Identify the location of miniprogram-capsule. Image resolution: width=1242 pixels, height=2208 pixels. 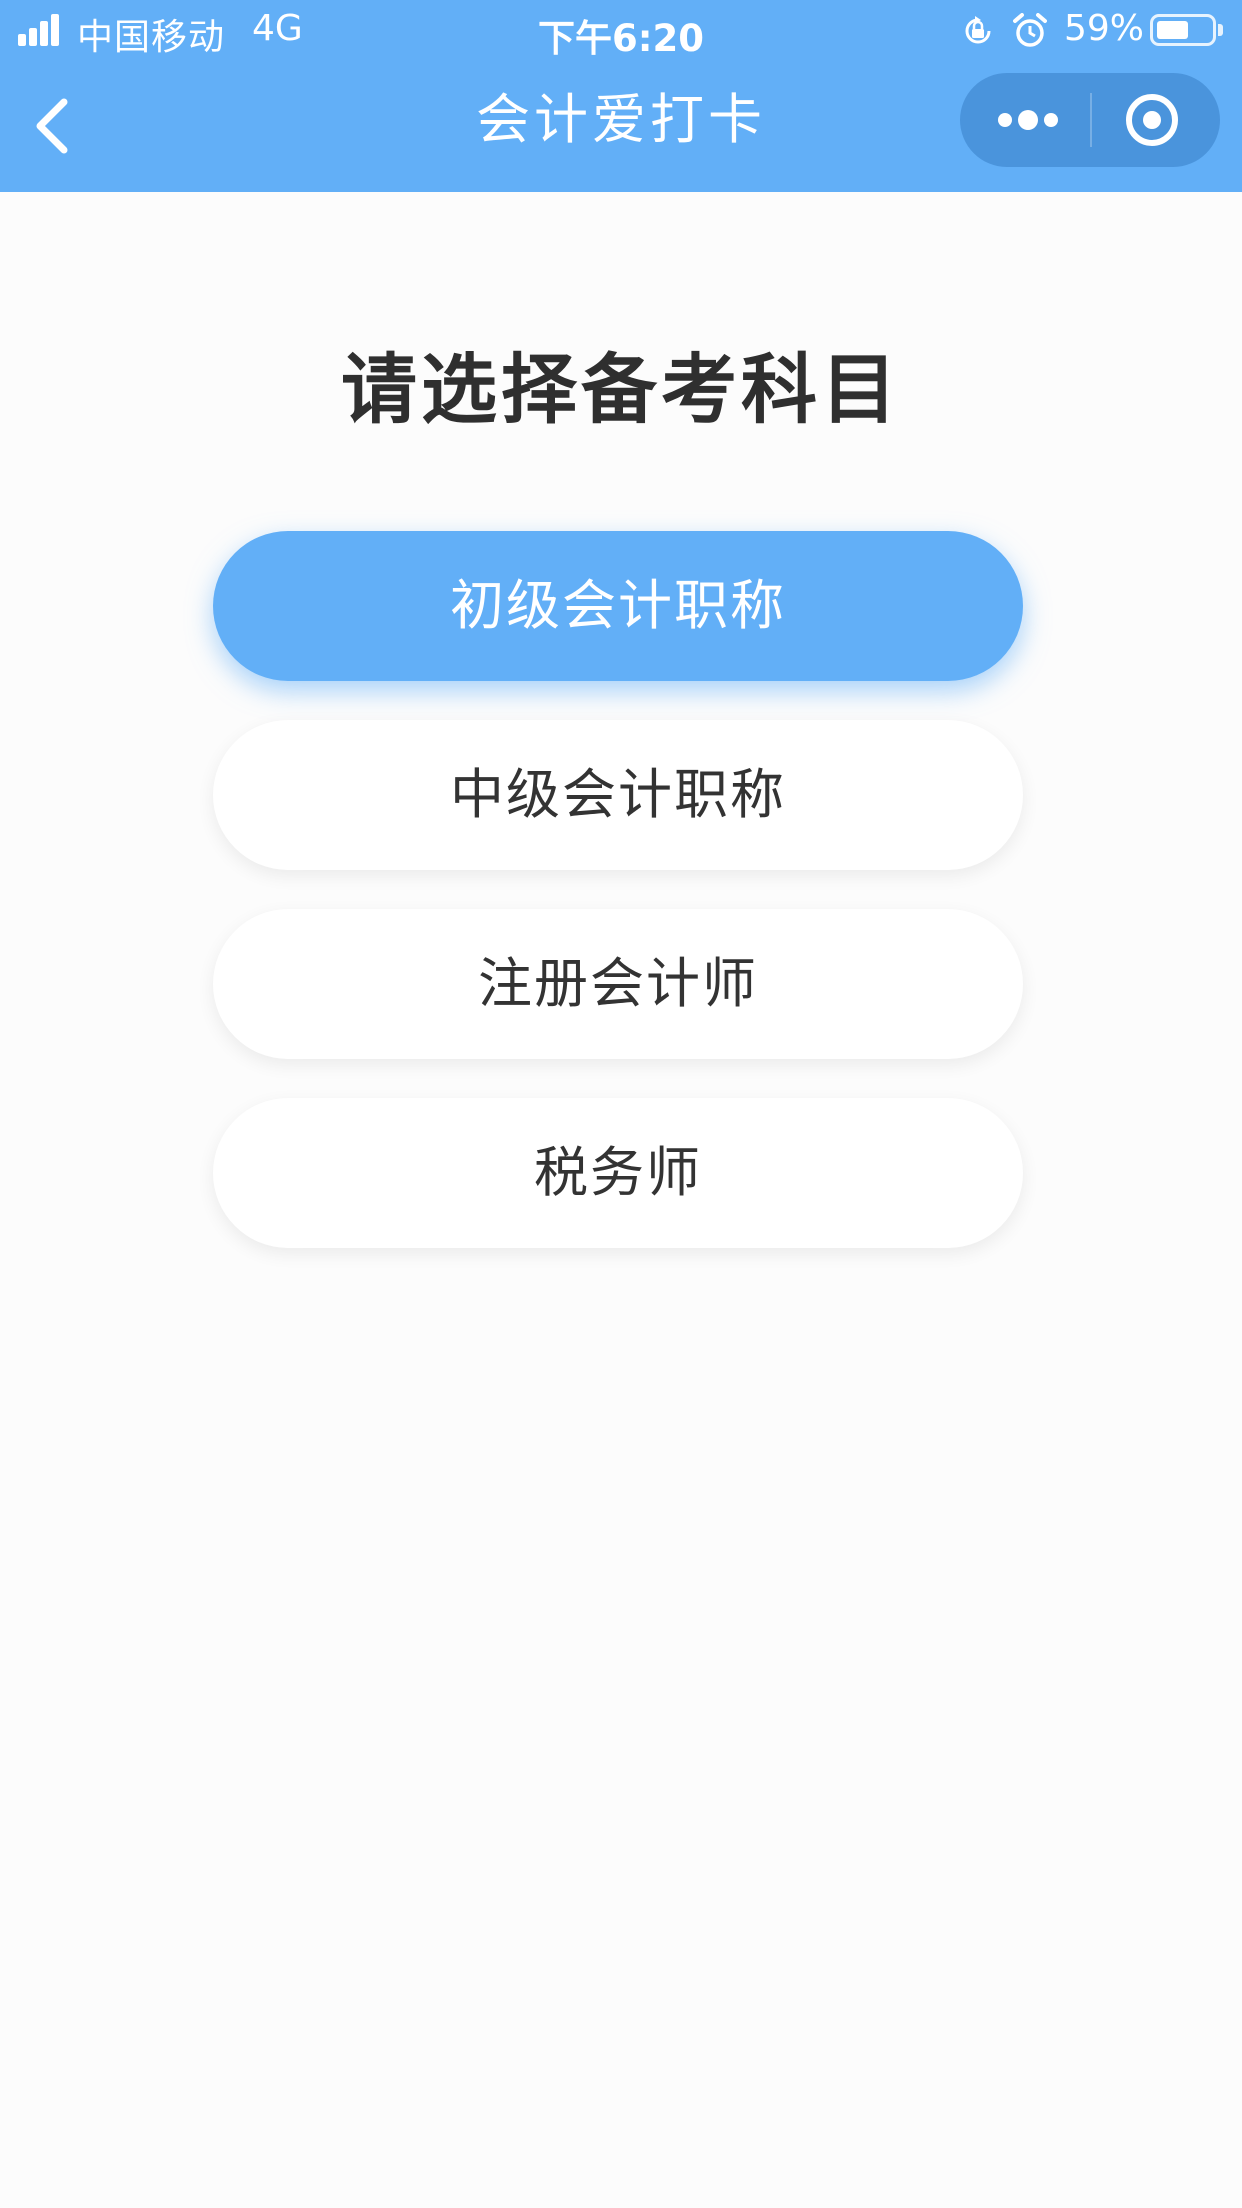
(1090, 120).